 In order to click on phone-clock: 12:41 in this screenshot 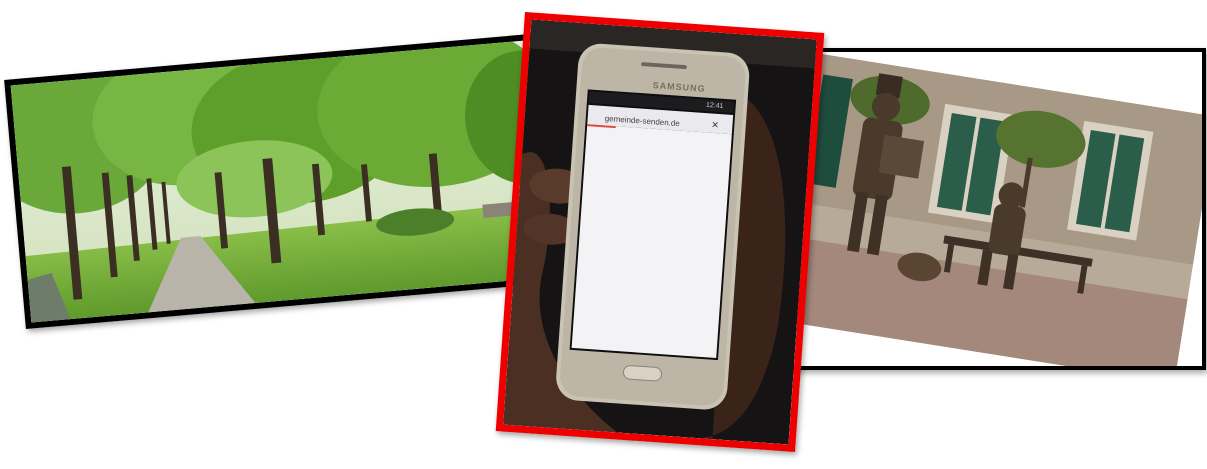, I will do `click(714, 106)`.